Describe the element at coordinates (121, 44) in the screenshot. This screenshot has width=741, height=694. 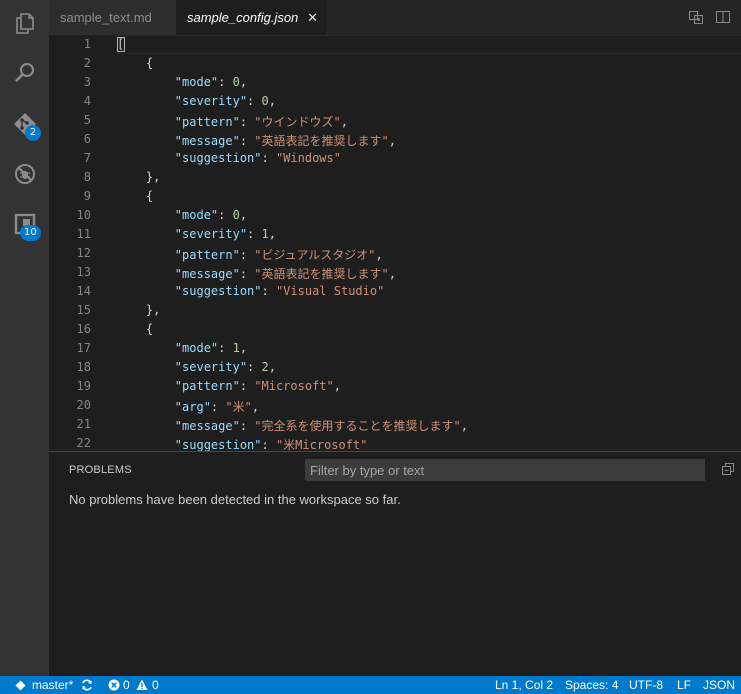
I see `json-punctuation: [` at that location.